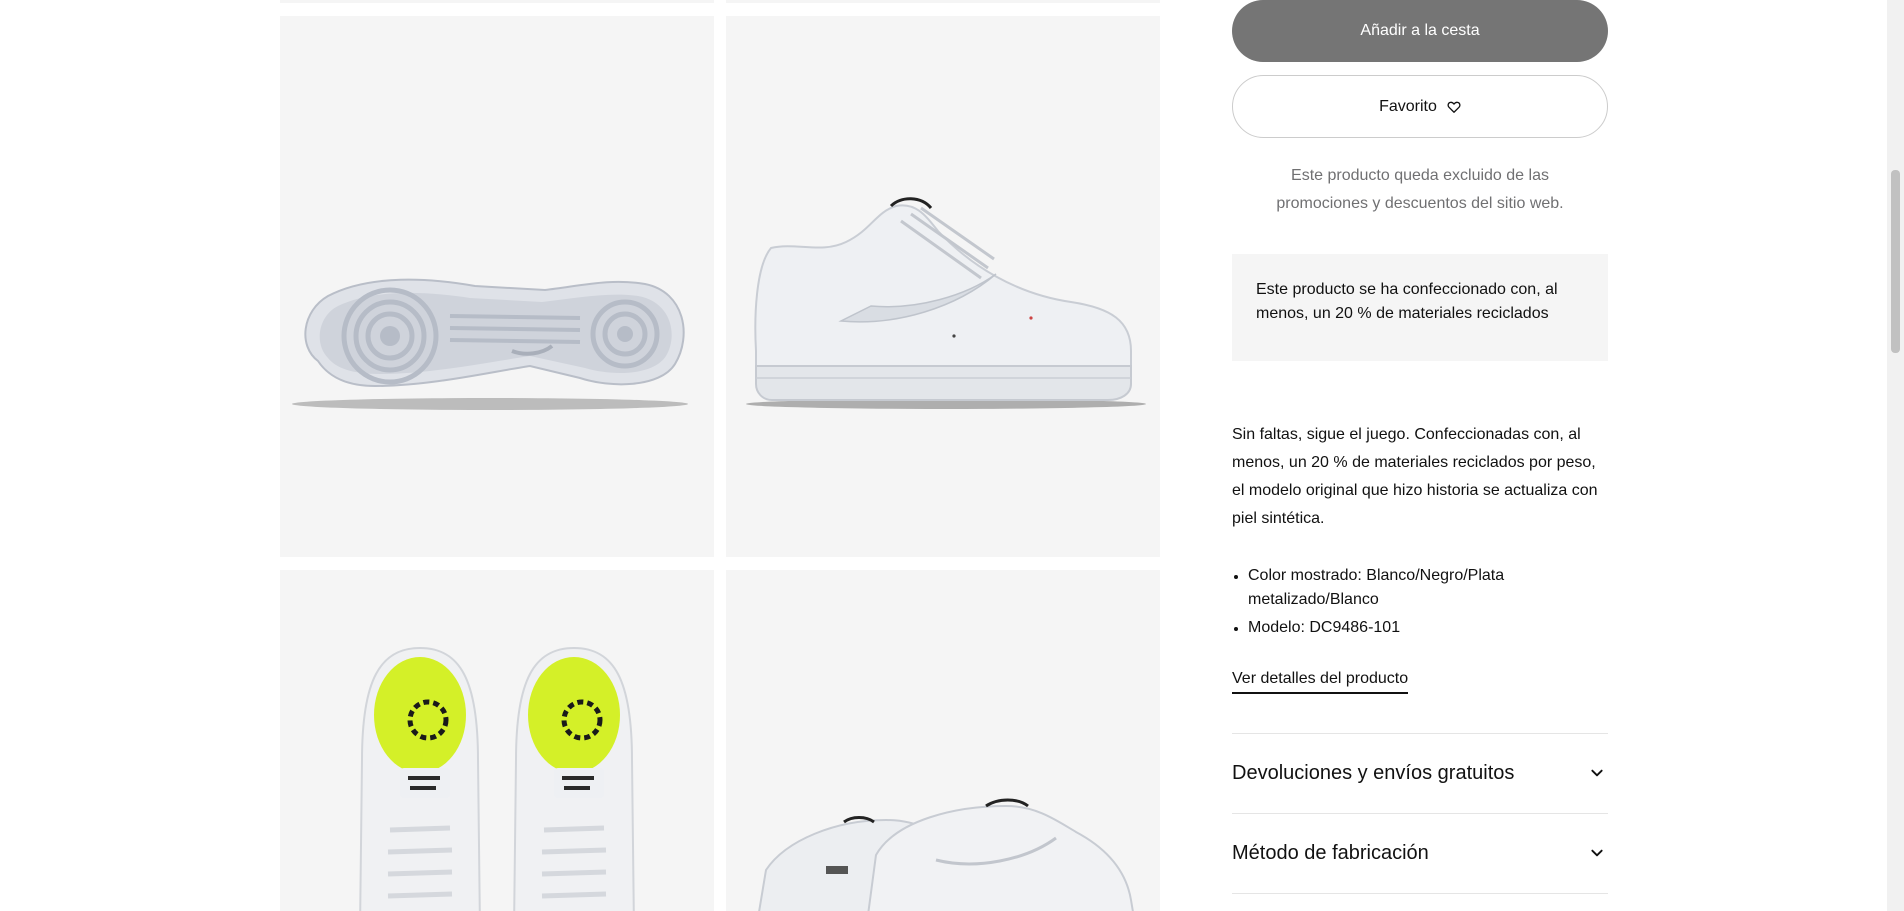 The height and width of the screenshot is (911, 1904). Describe the element at coordinates (1320, 681) in the screenshot. I see `view-product-details-link: Ver detalles del producto` at that location.